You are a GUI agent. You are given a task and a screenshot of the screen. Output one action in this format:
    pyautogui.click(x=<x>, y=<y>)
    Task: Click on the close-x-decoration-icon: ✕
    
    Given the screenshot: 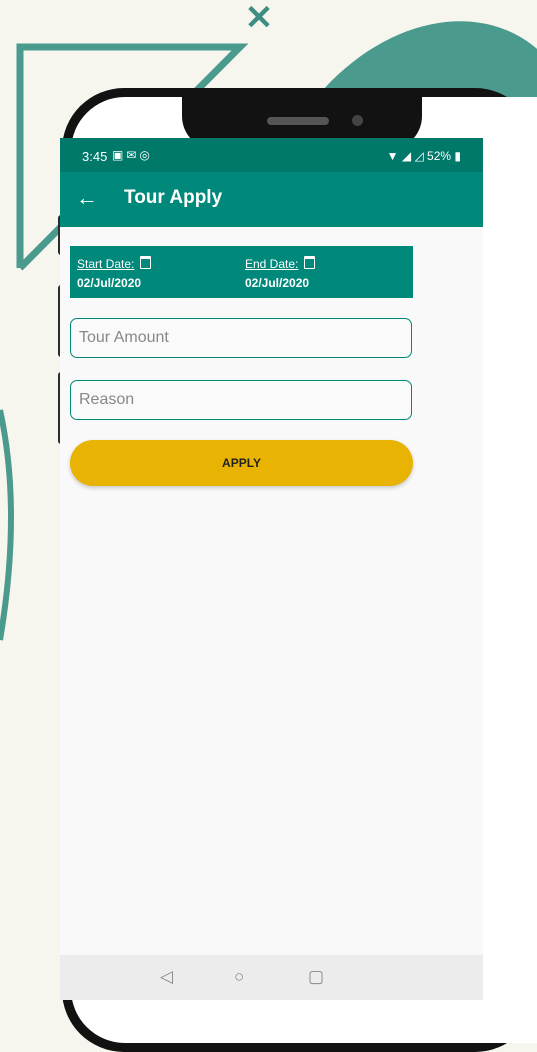 What is the action you would take?
    pyautogui.click(x=259, y=18)
    